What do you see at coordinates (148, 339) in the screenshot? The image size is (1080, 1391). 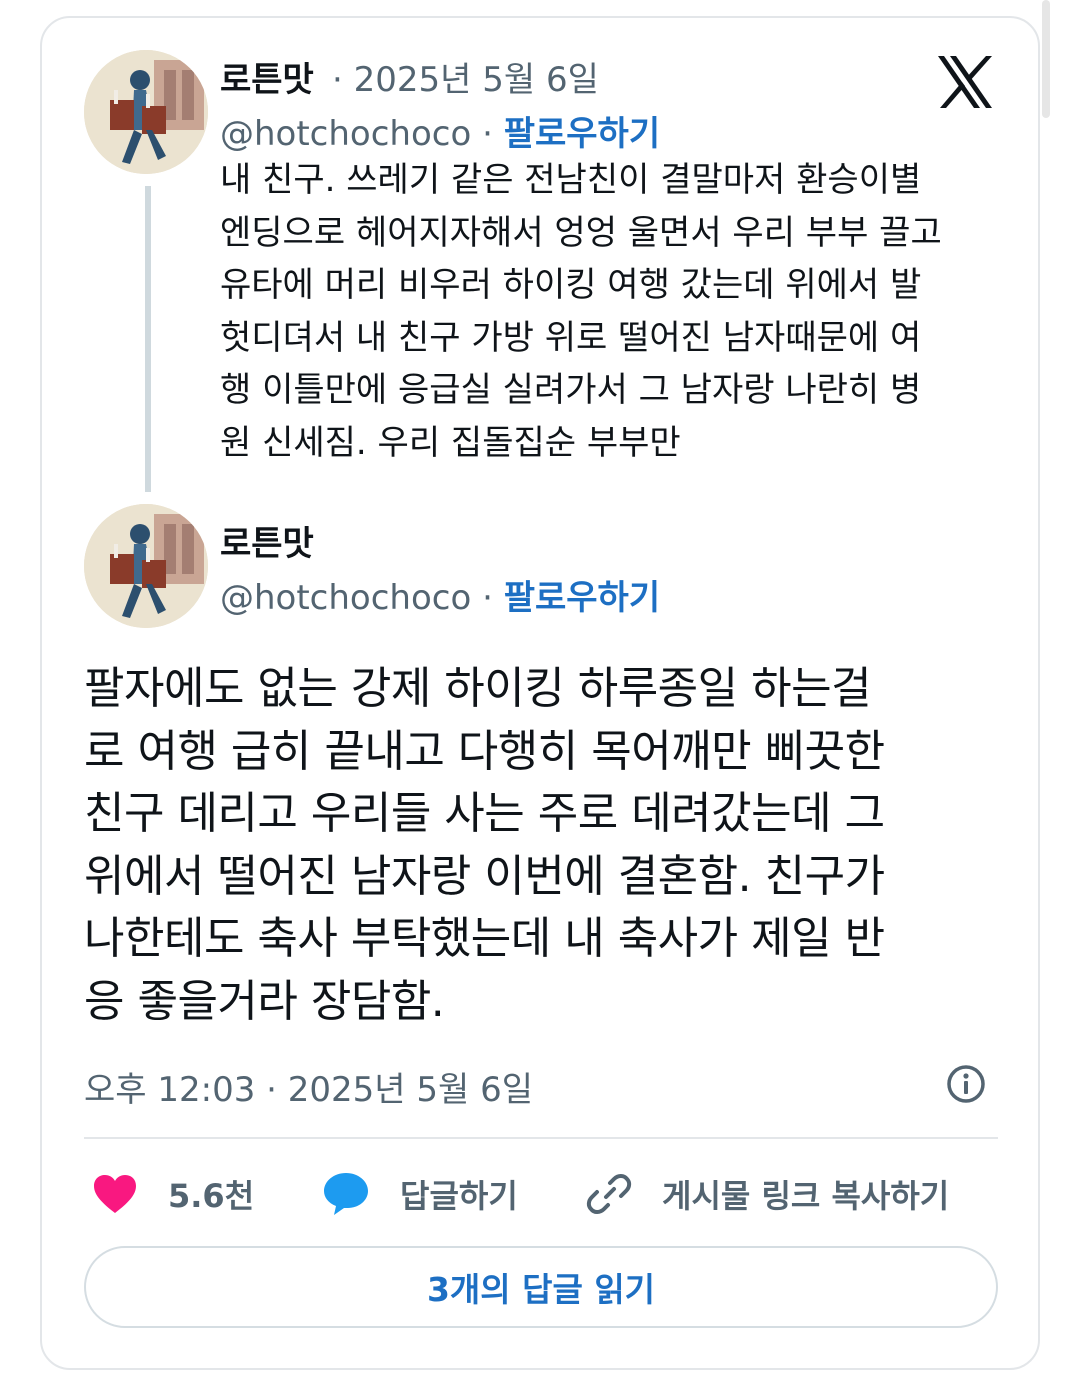 I see `thread-connector-line` at bounding box center [148, 339].